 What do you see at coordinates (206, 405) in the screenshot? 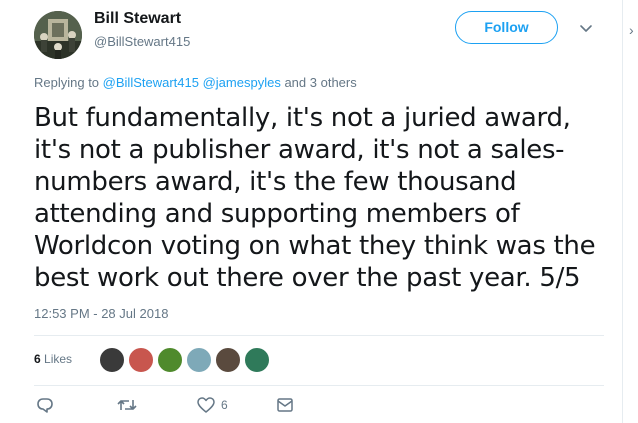
I see `heart-icon` at bounding box center [206, 405].